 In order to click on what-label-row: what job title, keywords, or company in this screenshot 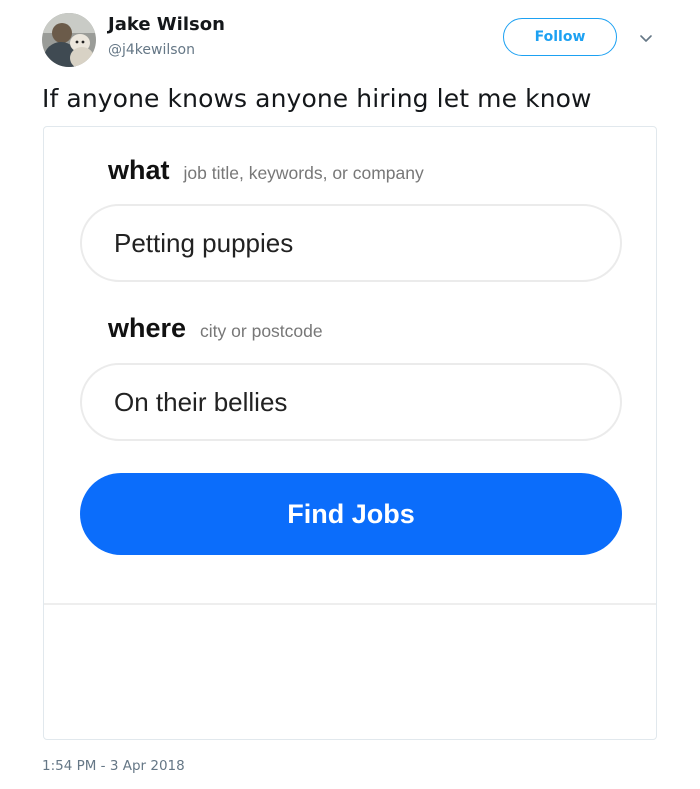, I will do `click(266, 170)`.